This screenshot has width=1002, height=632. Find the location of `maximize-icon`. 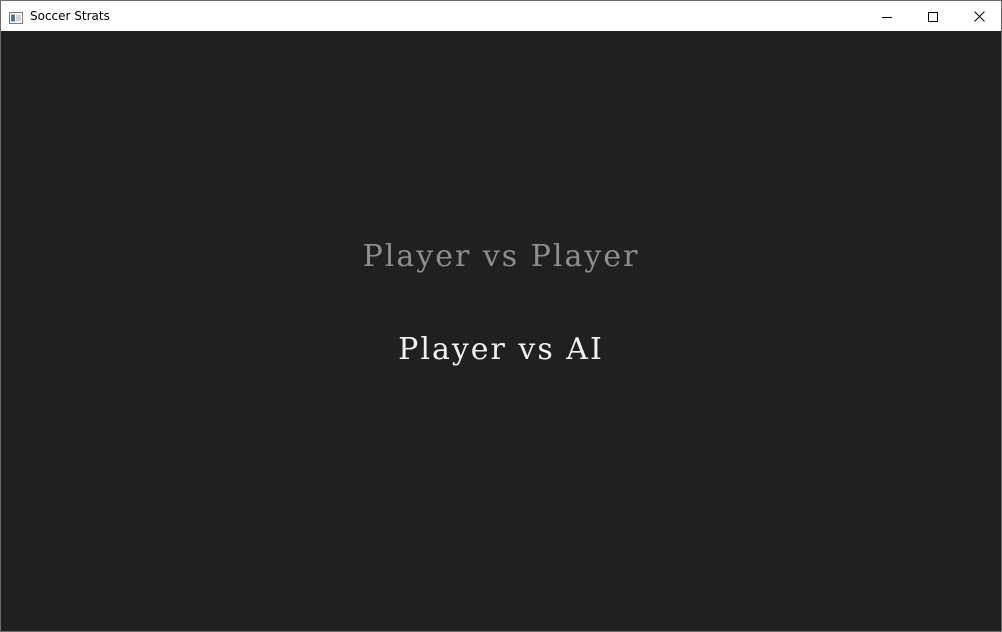

maximize-icon is located at coordinates (933, 16).